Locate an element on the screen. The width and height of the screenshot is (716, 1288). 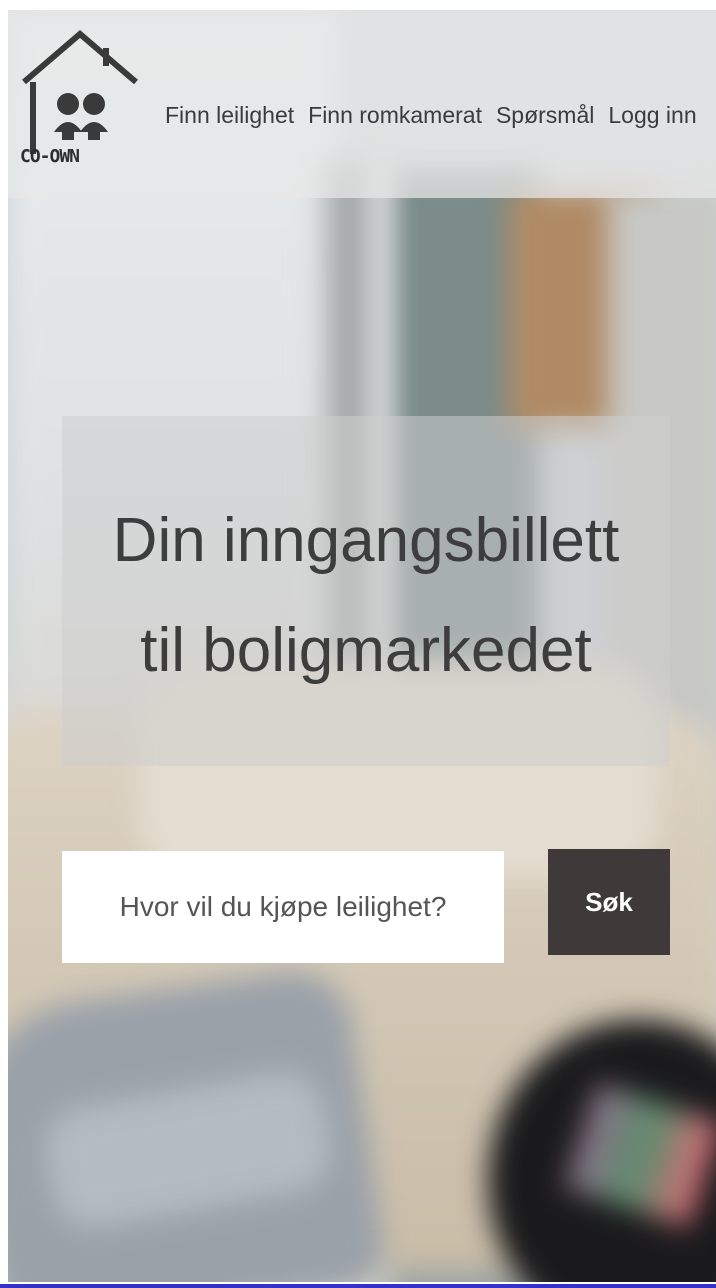
hero-title: Din inngangsbillett til boligmarkedet is located at coordinates (366, 596).